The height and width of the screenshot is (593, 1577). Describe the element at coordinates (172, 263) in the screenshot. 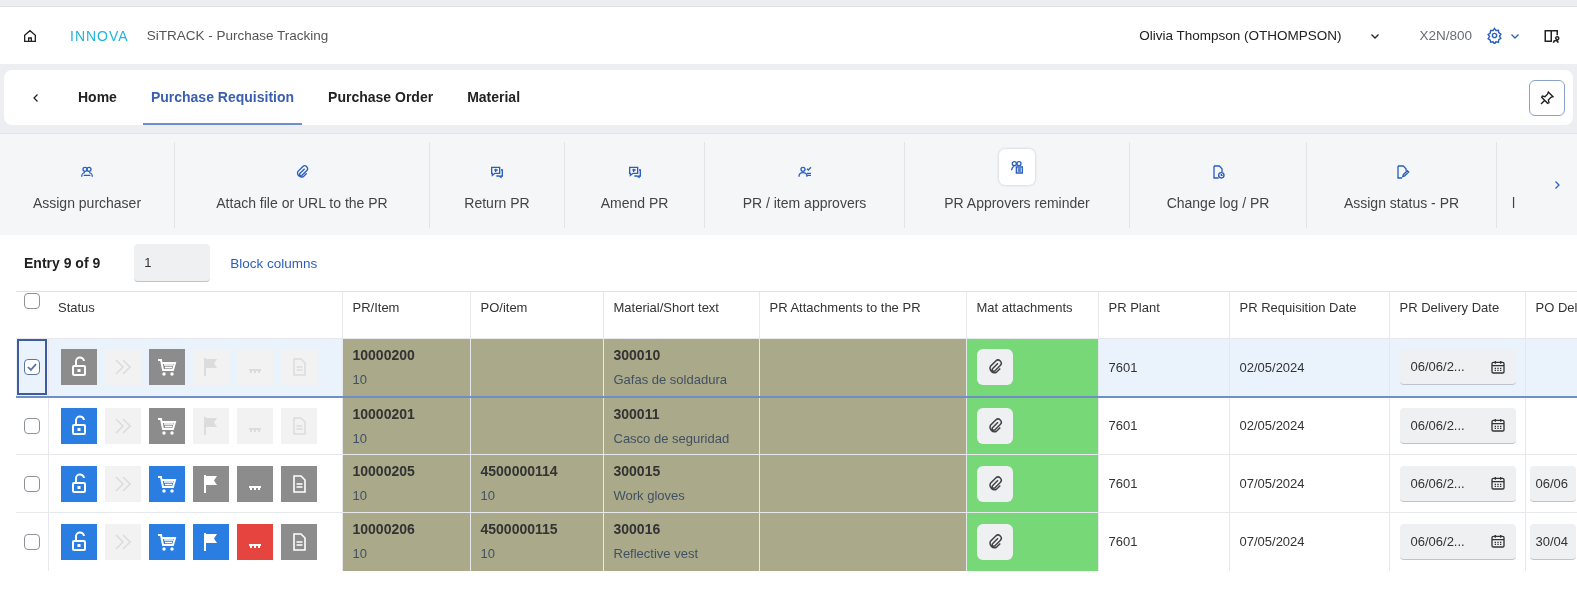

I see `entry-field: 1` at that location.